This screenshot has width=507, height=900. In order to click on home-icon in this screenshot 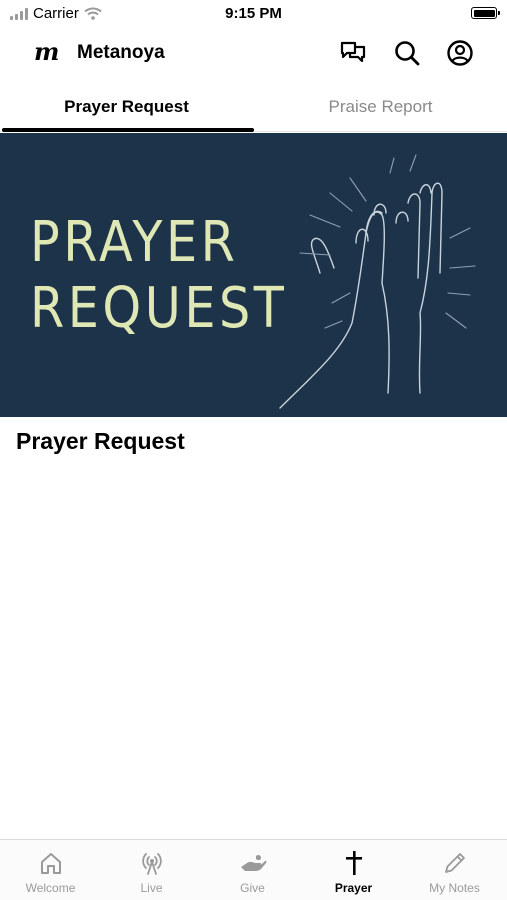, I will do `click(51, 863)`.